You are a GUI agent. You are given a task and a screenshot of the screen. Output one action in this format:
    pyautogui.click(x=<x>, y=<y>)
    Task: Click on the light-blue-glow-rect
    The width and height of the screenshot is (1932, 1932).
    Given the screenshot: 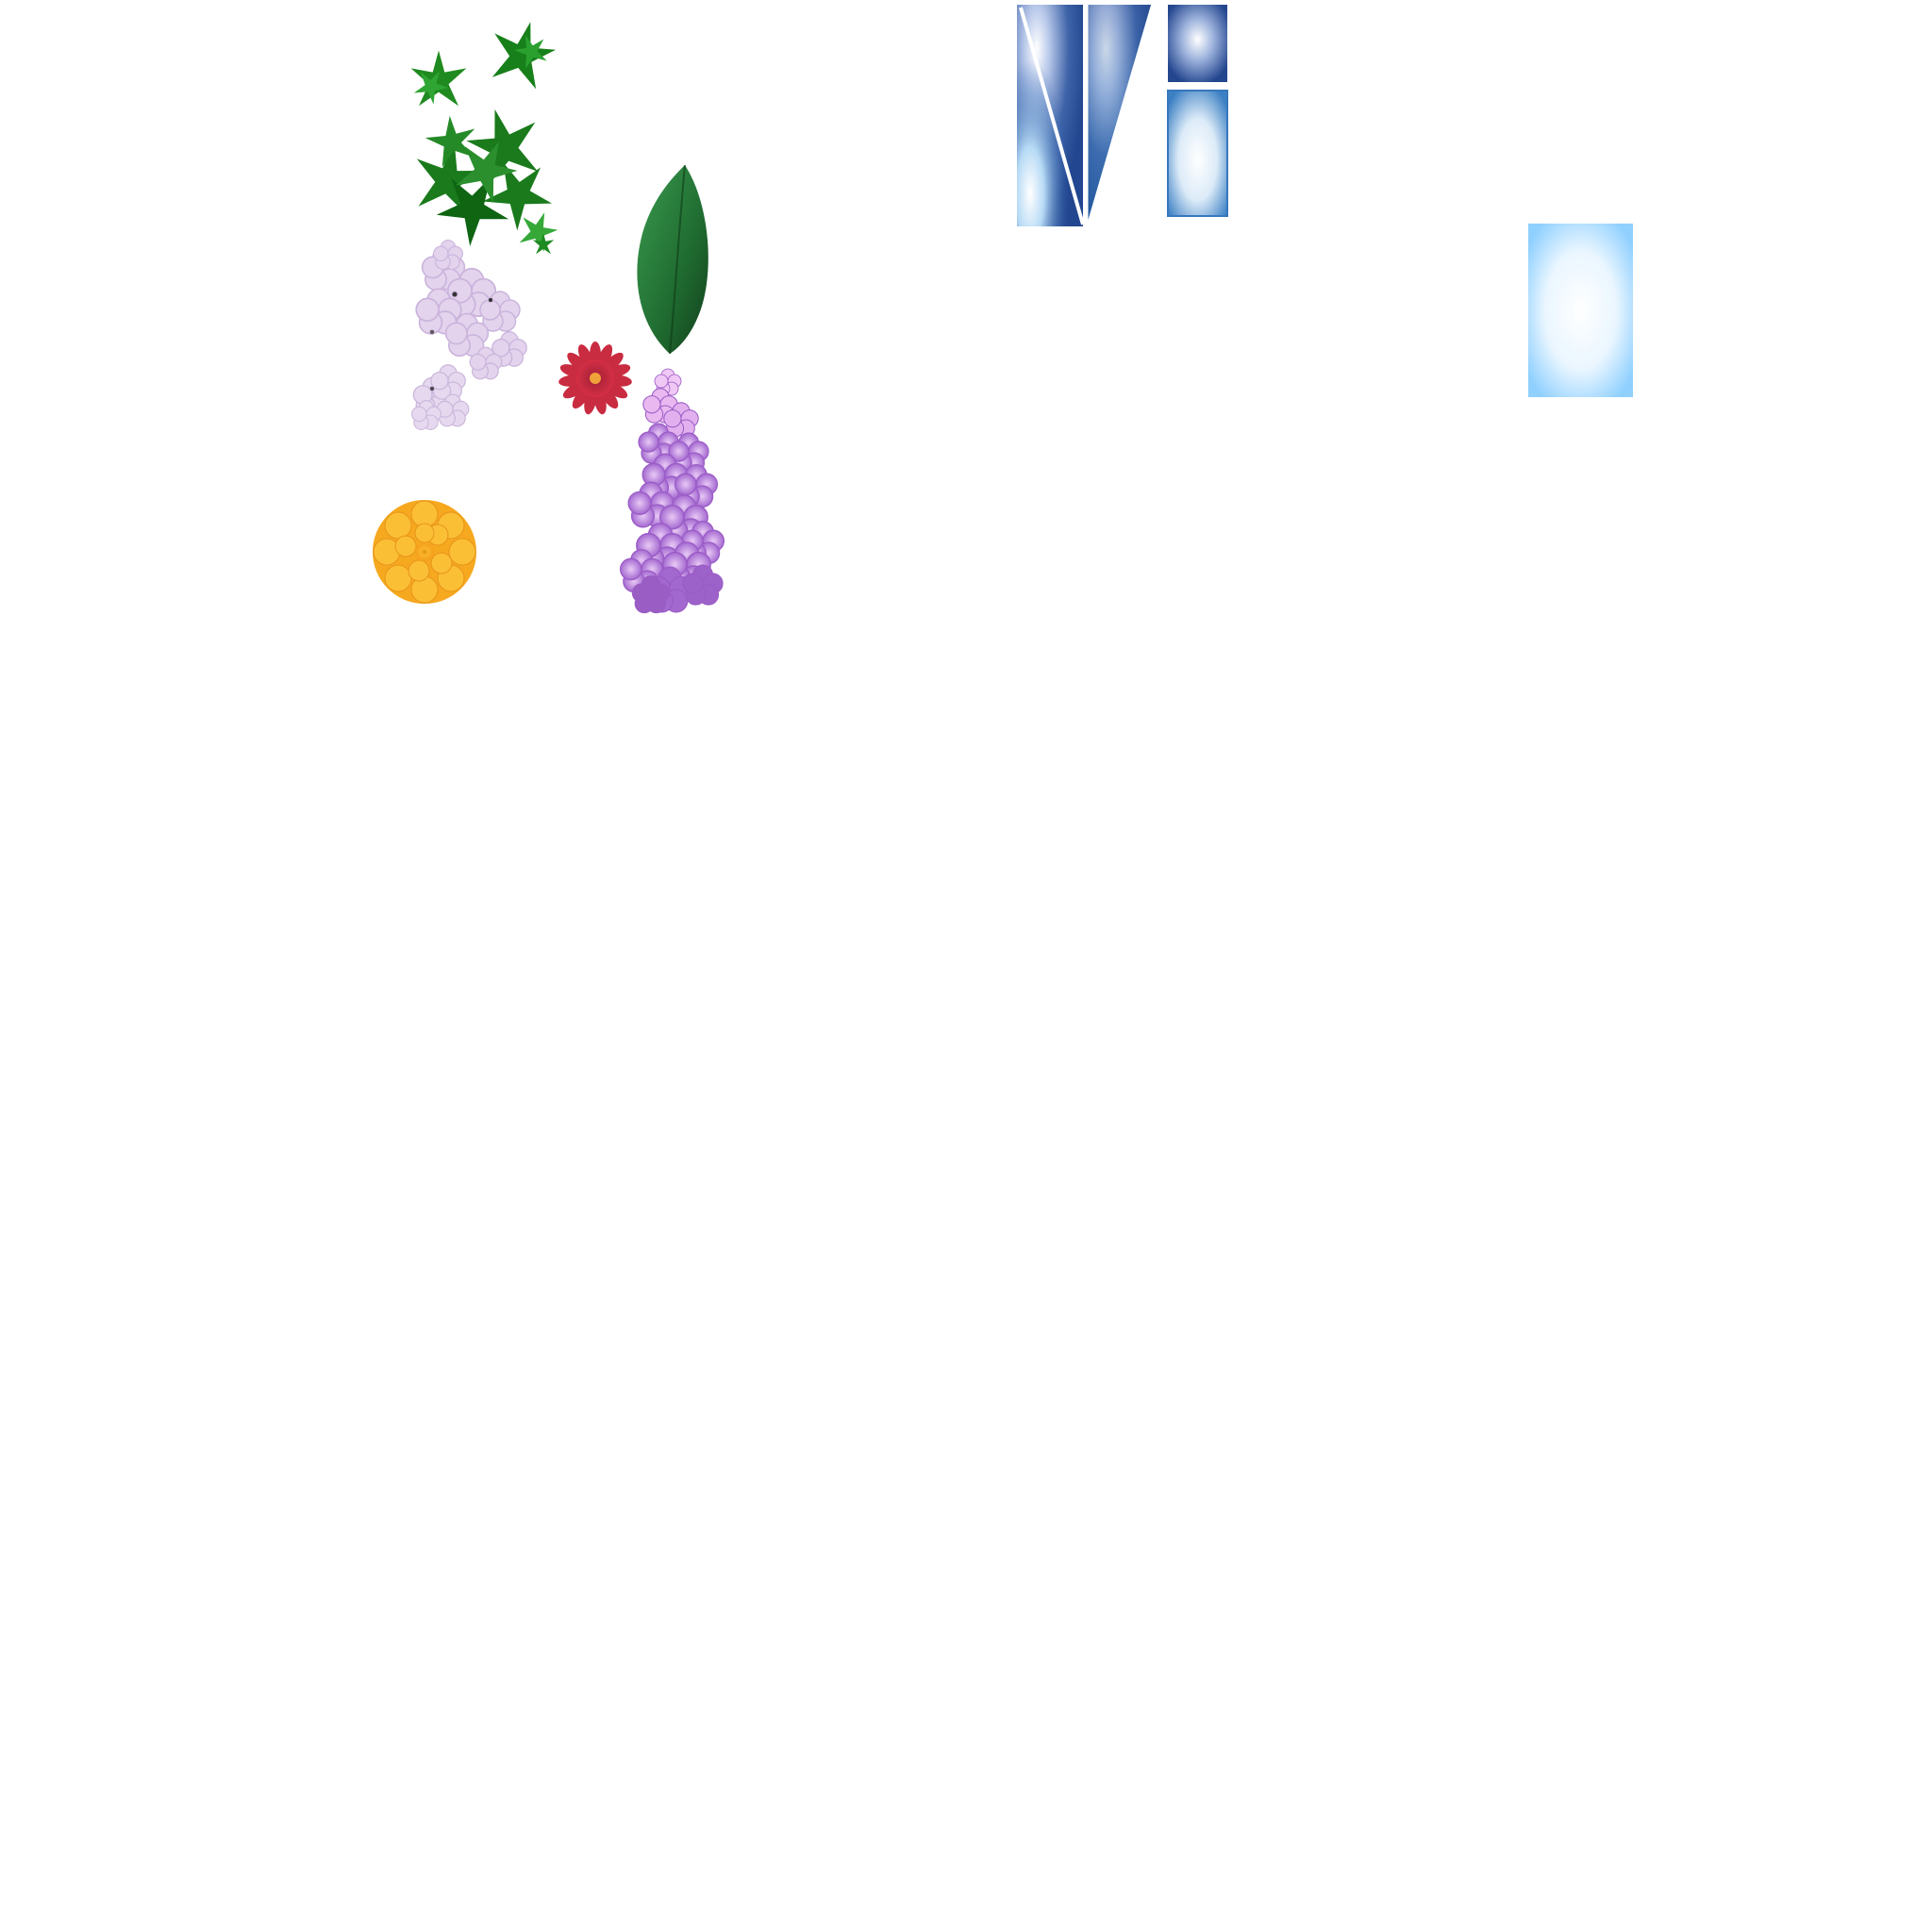 What is the action you would take?
    pyautogui.click(x=1581, y=310)
    